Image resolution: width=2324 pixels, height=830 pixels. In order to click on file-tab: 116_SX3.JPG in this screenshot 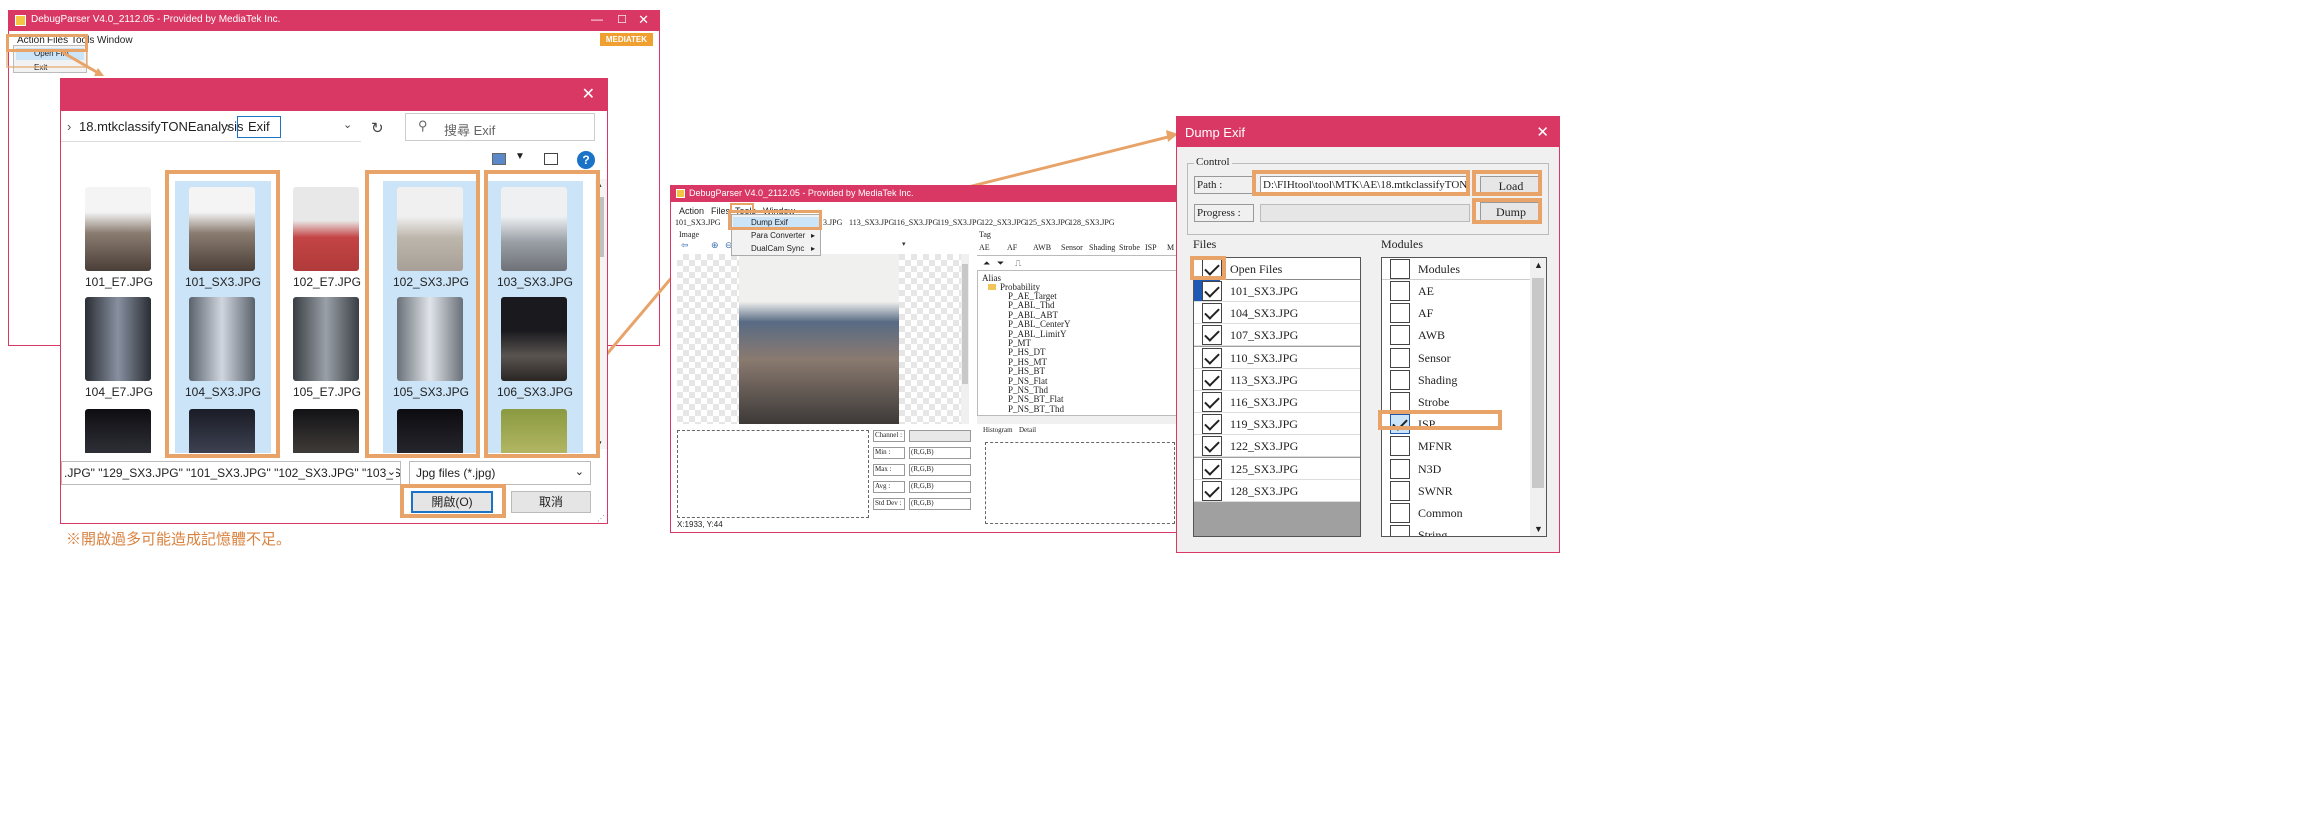, I will do `click(915, 222)`.